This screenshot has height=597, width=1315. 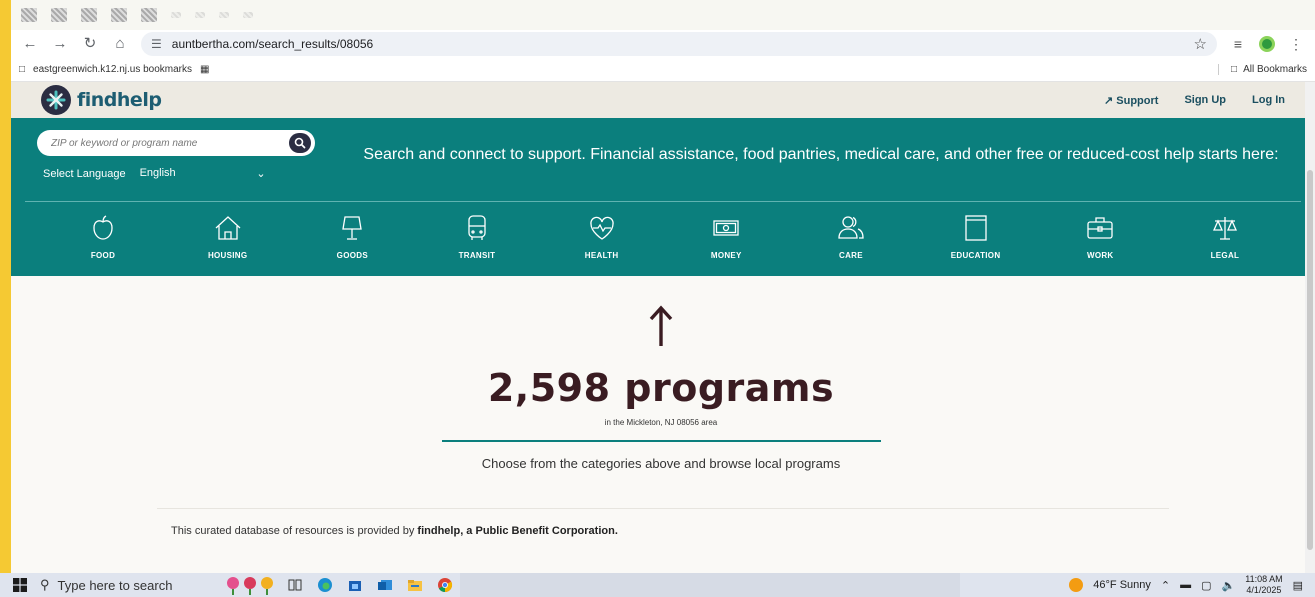 What do you see at coordinates (710, 585) in the screenshot?
I see `taskbar-empty-area` at bounding box center [710, 585].